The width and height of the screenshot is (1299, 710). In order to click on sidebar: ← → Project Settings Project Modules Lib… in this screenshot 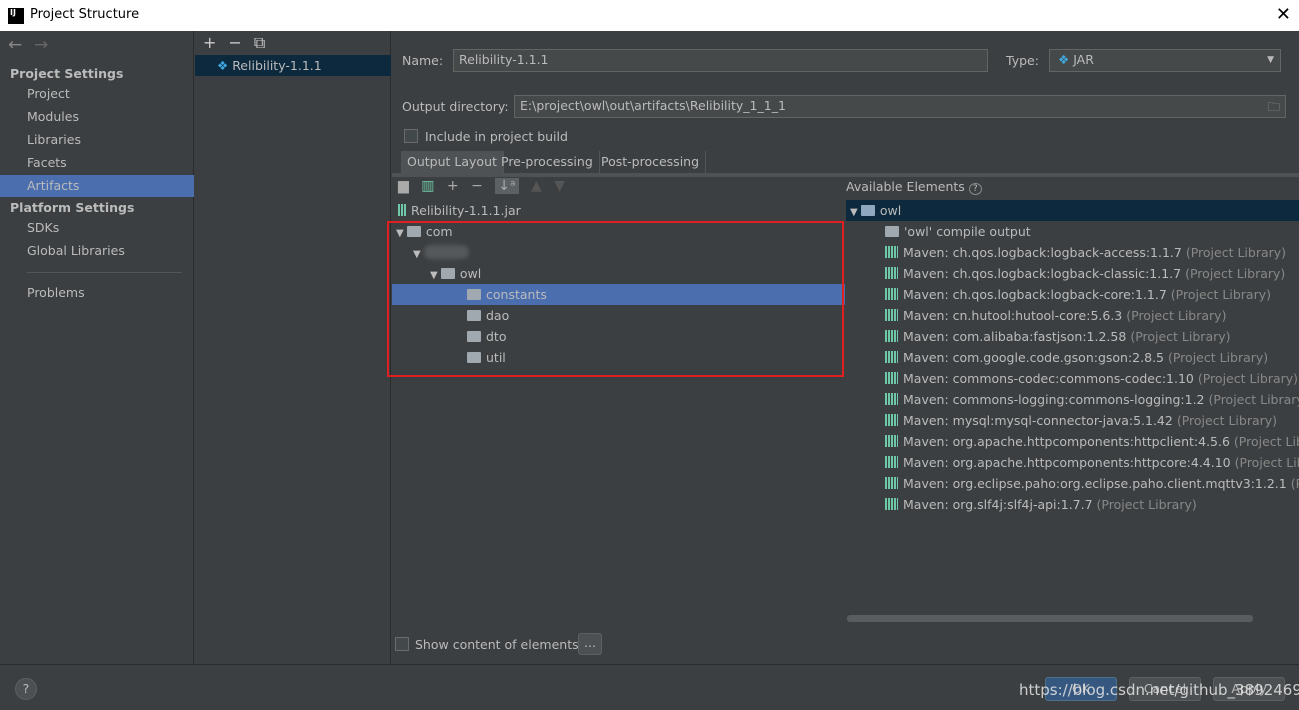, I will do `click(97, 347)`.